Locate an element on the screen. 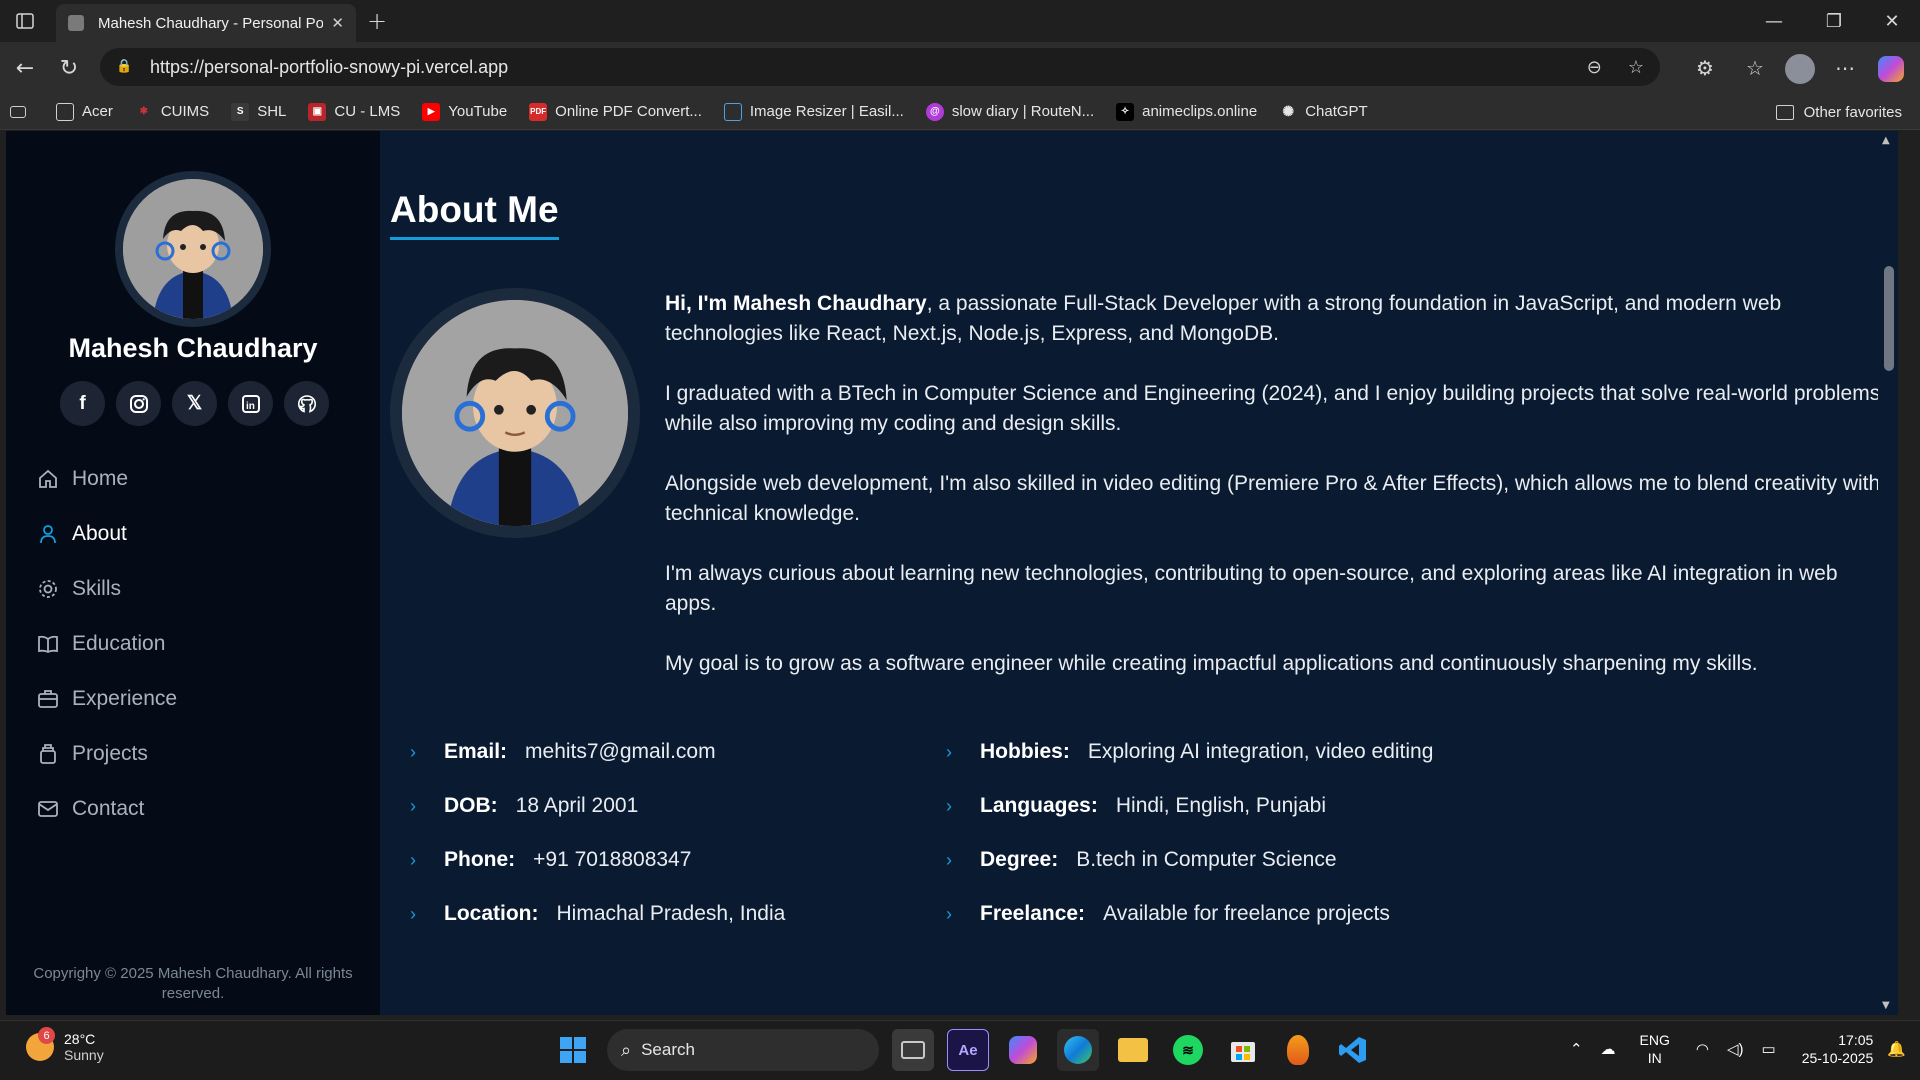 Image resolution: width=1920 pixels, height=1080 pixels. battery-icon: ▭ is located at coordinates (1769, 1049).